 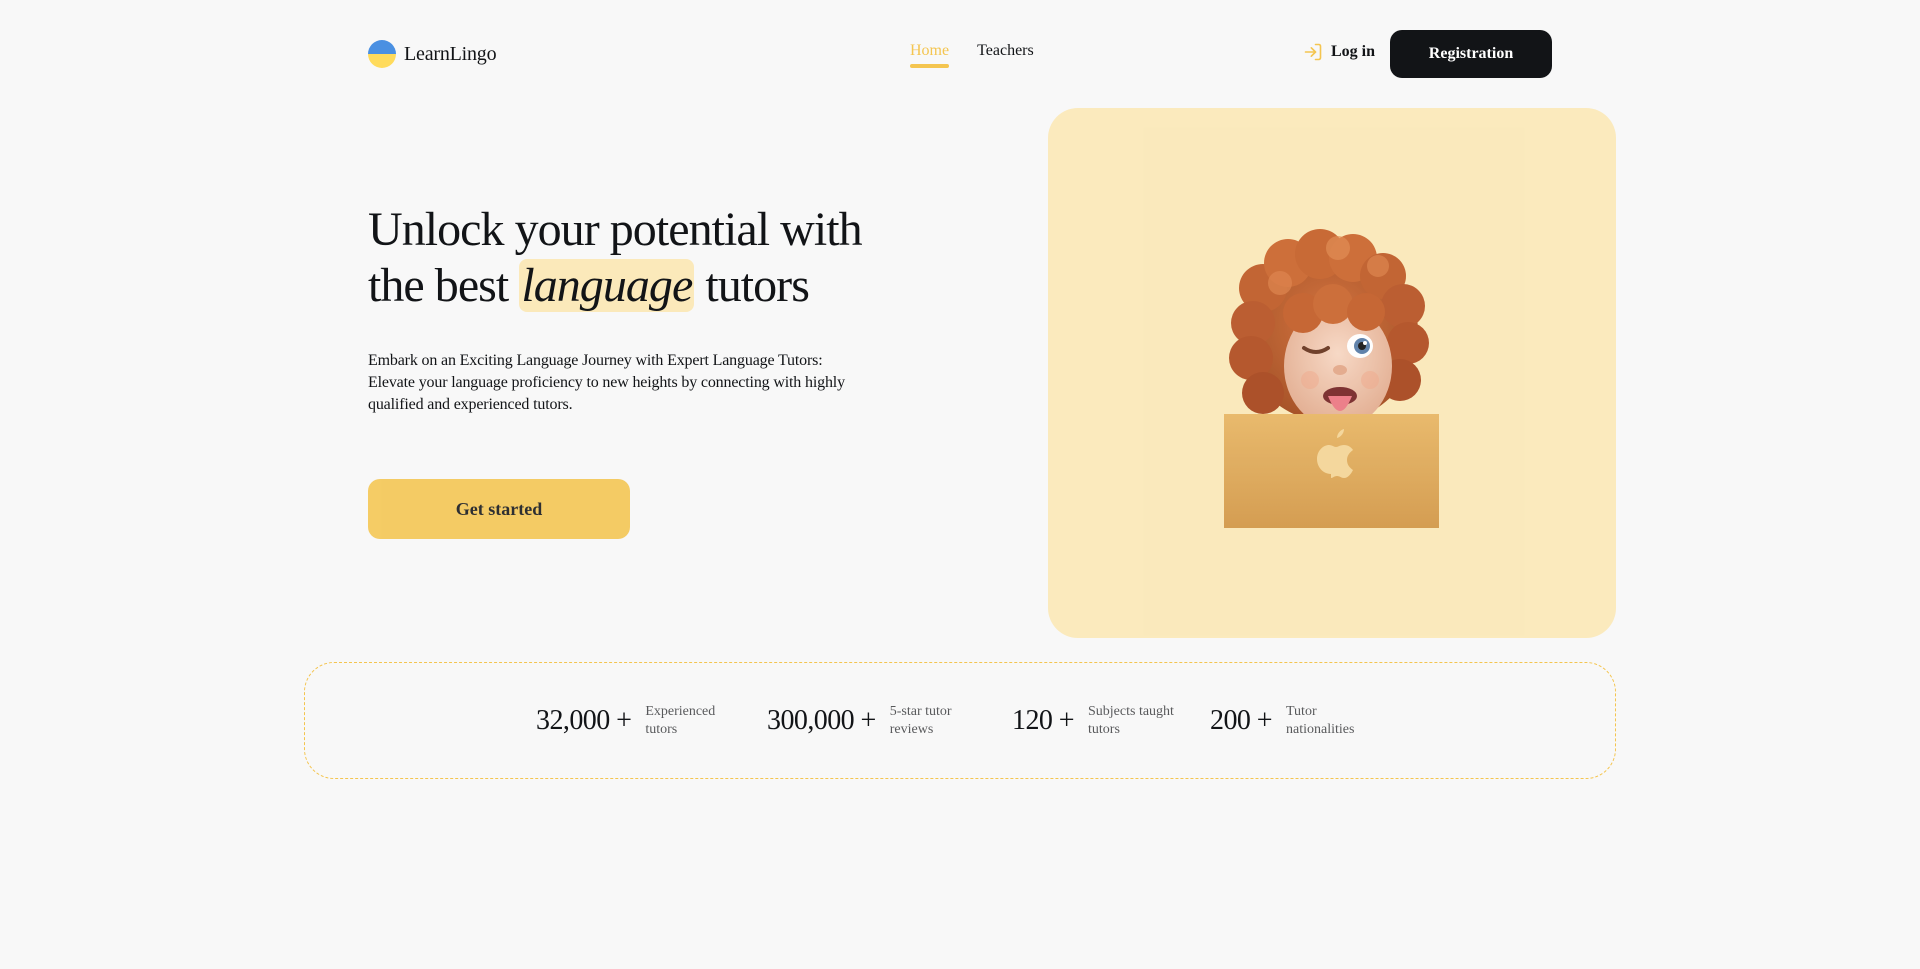 What do you see at coordinates (1320, 729) in the screenshot?
I see `stat-label-line2: nationalities` at bounding box center [1320, 729].